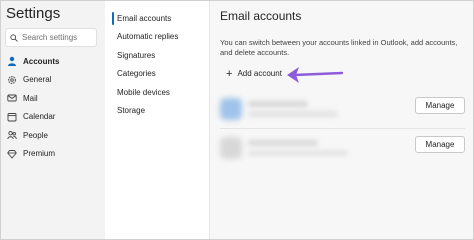 The height and width of the screenshot is (240, 474). What do you see at coordinates (145, 37) in the screenshot?
I see `subnav-automatic-replies: Automatic replies` at bounding box center [145, 37].